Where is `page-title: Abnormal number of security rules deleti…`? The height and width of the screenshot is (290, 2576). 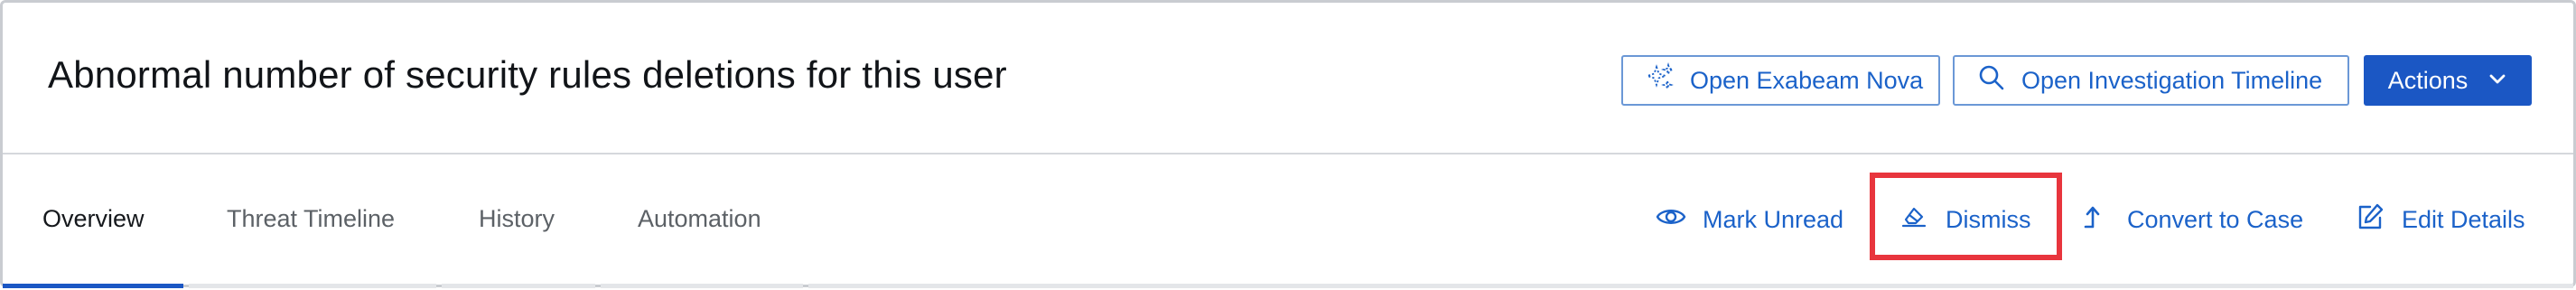 page-title: Abnormal number of security rules deleti… is located at coordinates (528, 74).